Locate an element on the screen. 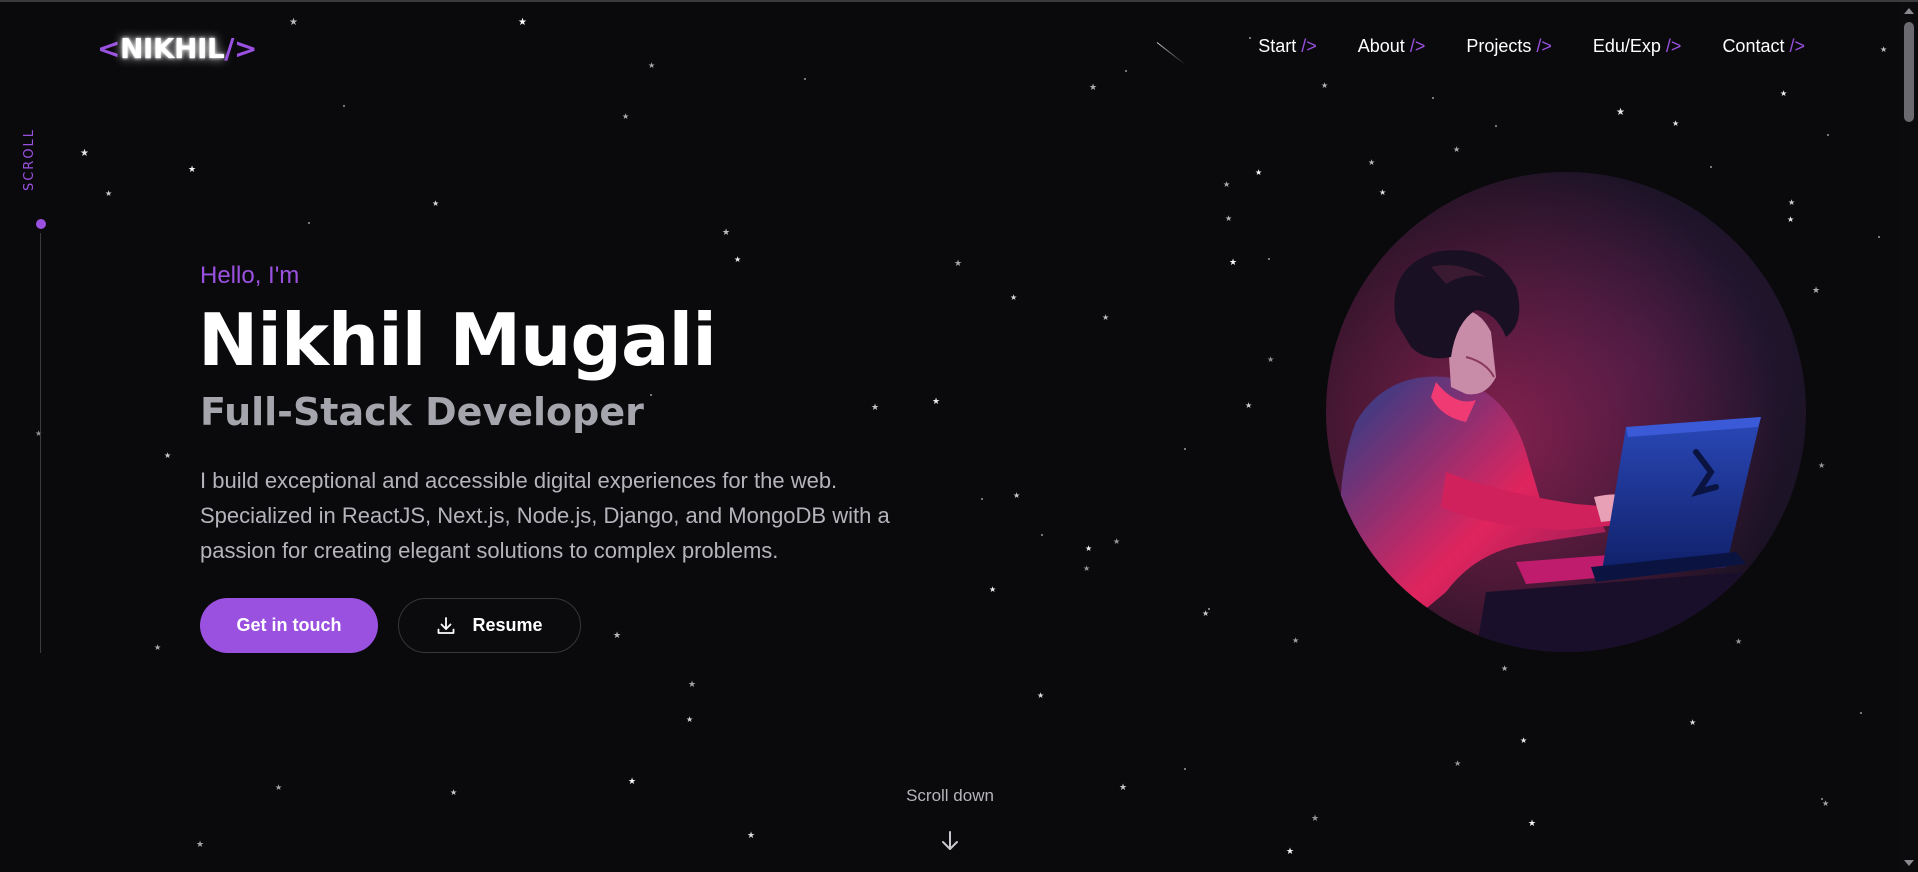 The image size is (1918, 872). get-in-touch-button: Get in touch is located at coordinates (289, 625).